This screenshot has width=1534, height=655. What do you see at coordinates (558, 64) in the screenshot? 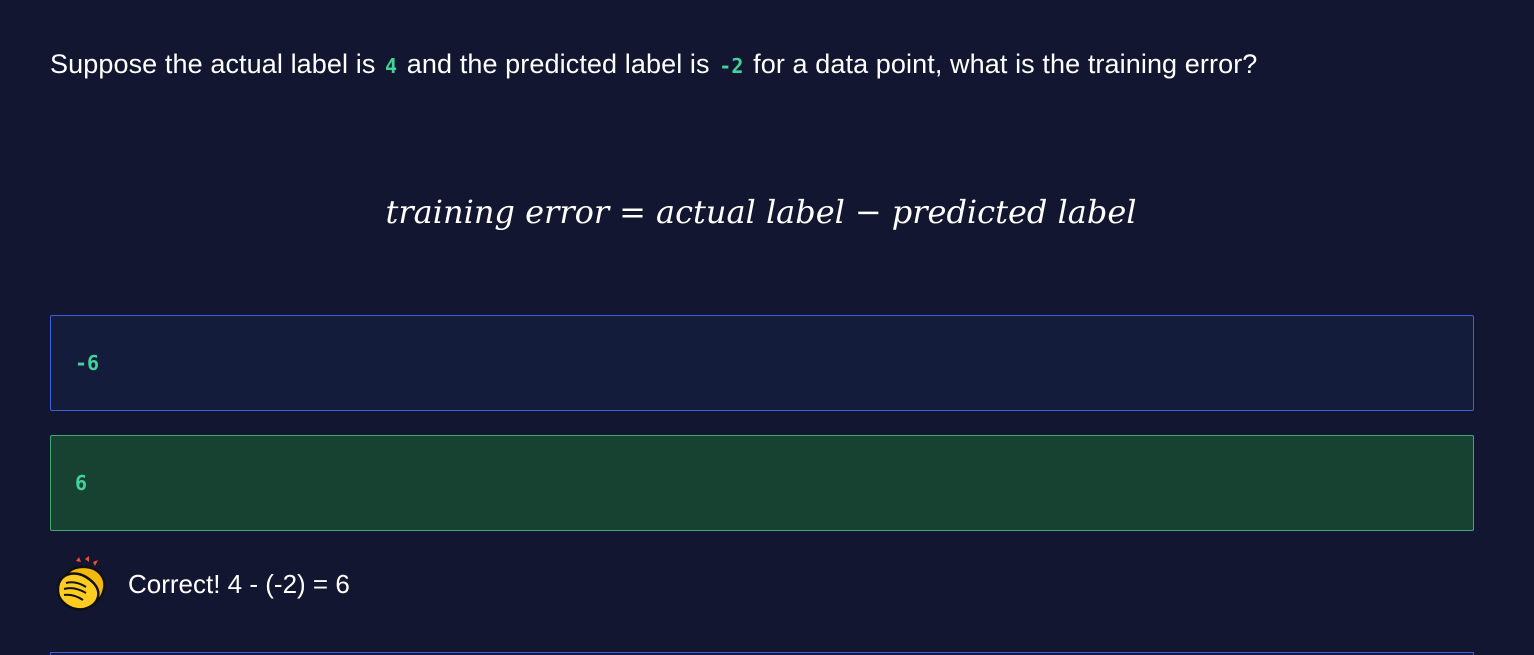
I see `question-part-2: and the predicted label is` at bounding box center [558, 64].